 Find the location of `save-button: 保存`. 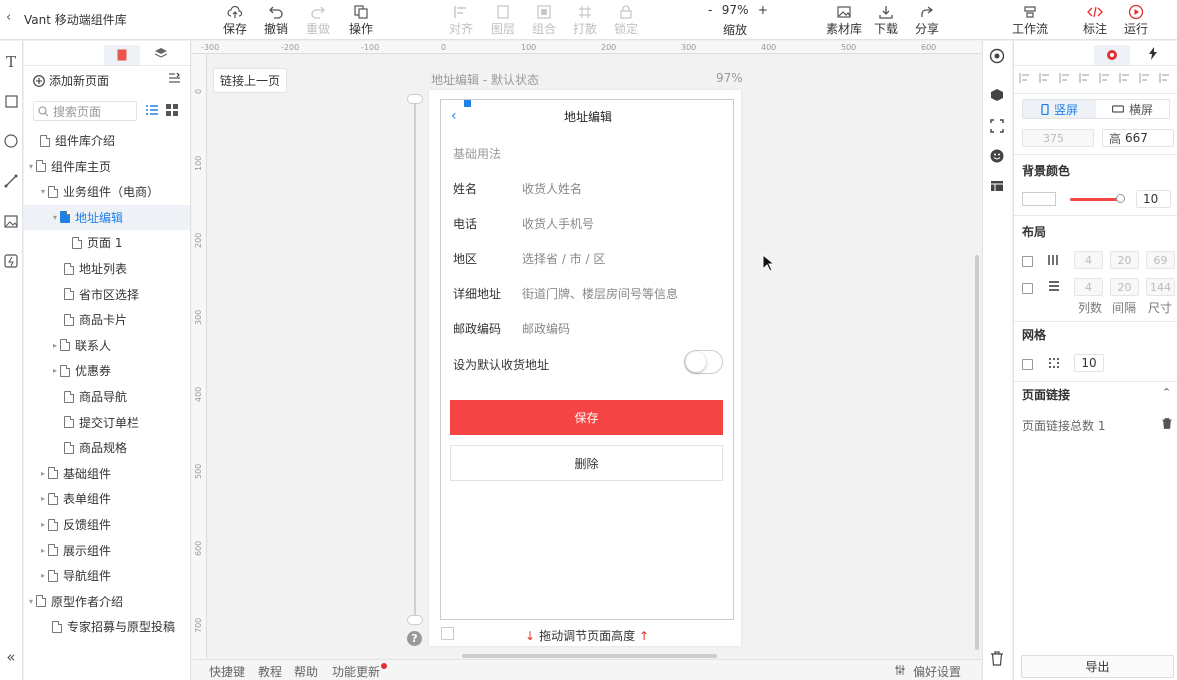

save-button: 保存 is located at coordinates (235, 20).